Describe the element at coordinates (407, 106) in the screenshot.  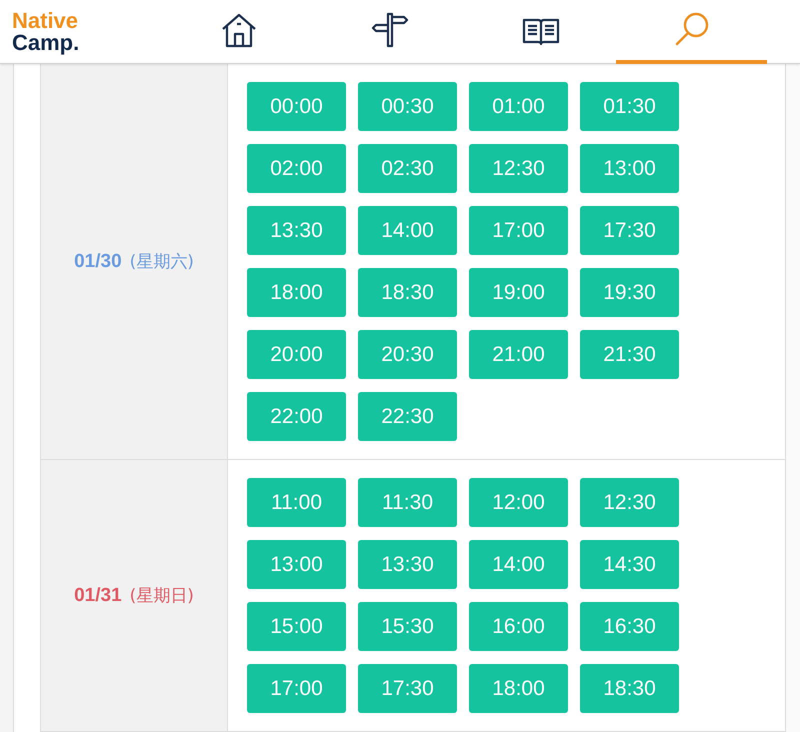
I see `time-slot-button: 00:30` at that location.